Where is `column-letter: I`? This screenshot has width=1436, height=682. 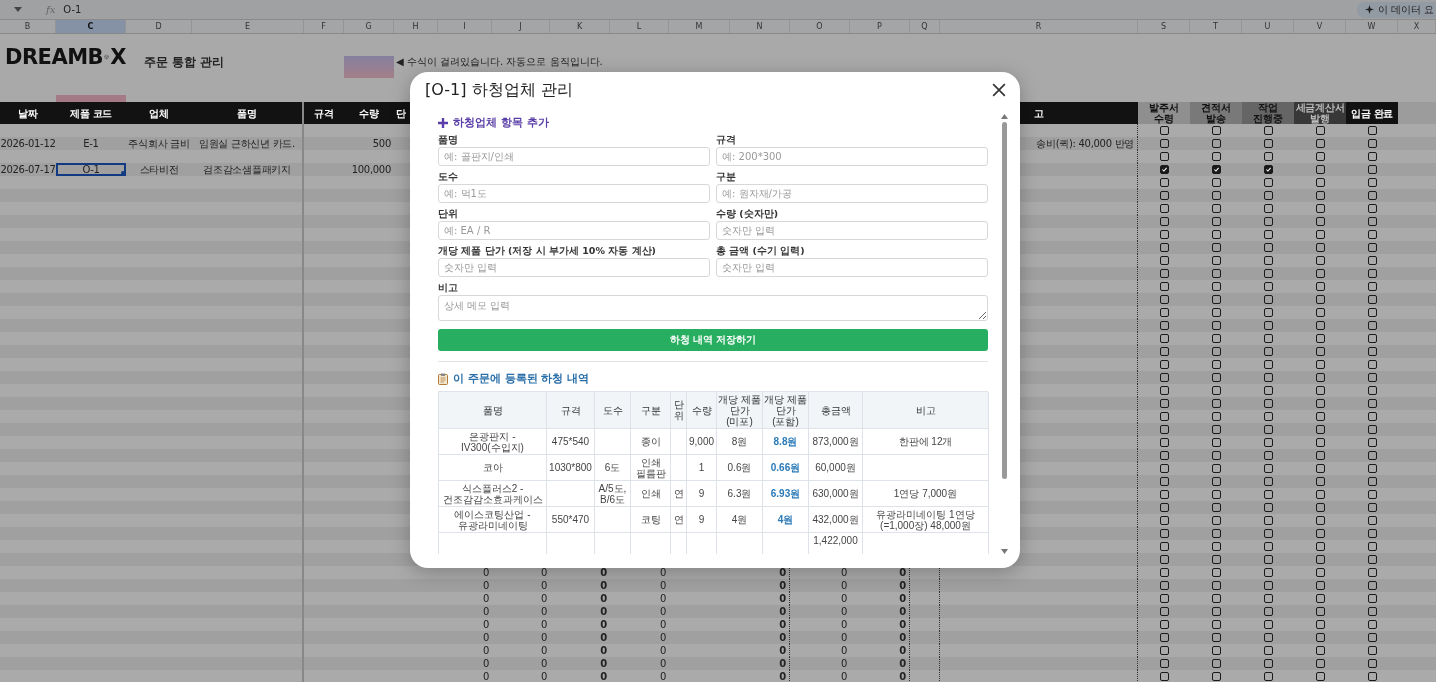
column-letter: I is located at coordinates (465, 26).